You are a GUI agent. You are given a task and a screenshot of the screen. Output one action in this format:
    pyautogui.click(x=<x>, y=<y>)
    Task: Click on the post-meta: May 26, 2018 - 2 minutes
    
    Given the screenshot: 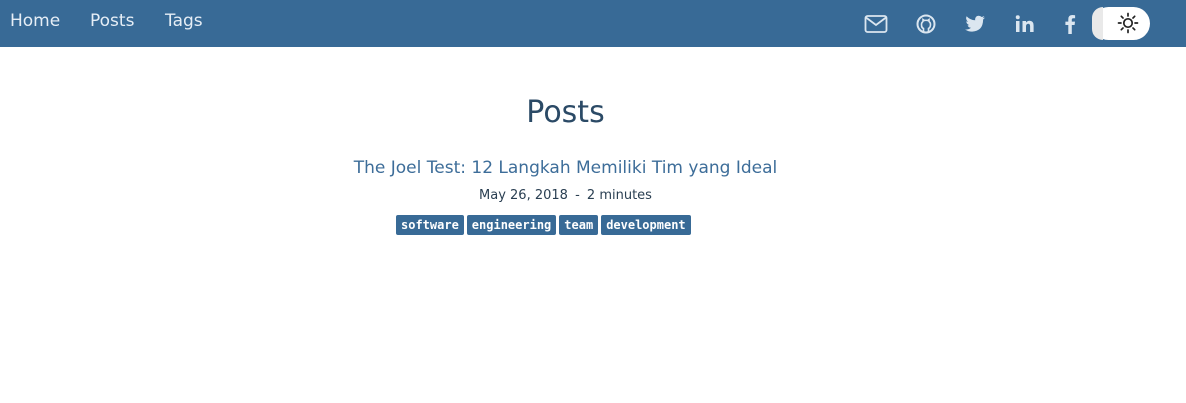 What is the action you would take?
    pyautogui.click(x=565, y=195)
    